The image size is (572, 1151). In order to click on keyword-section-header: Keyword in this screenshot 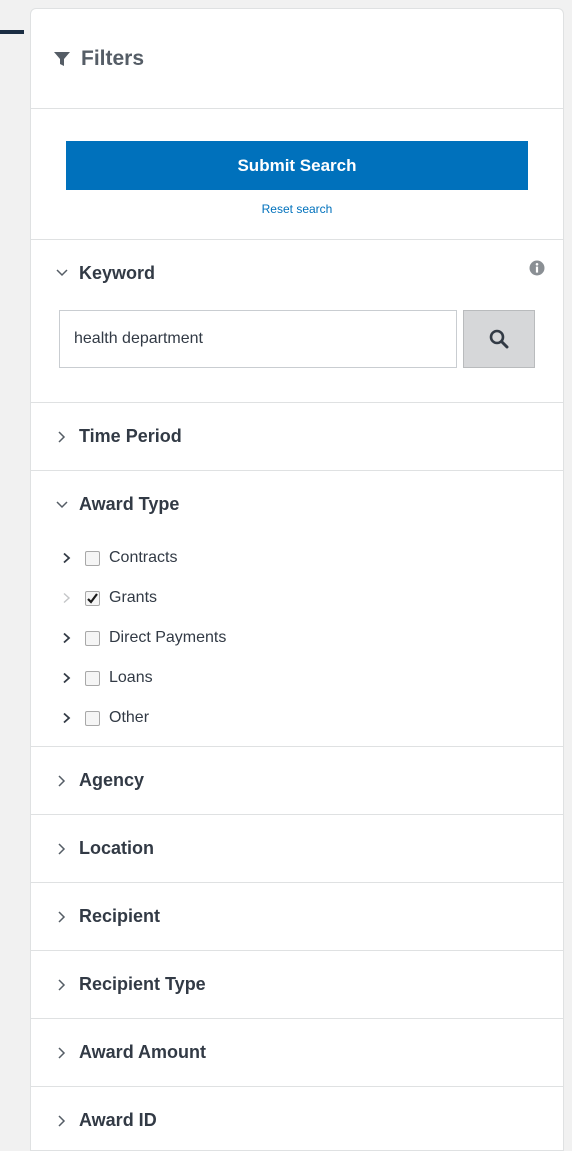, I will do `click(297, 273)`.